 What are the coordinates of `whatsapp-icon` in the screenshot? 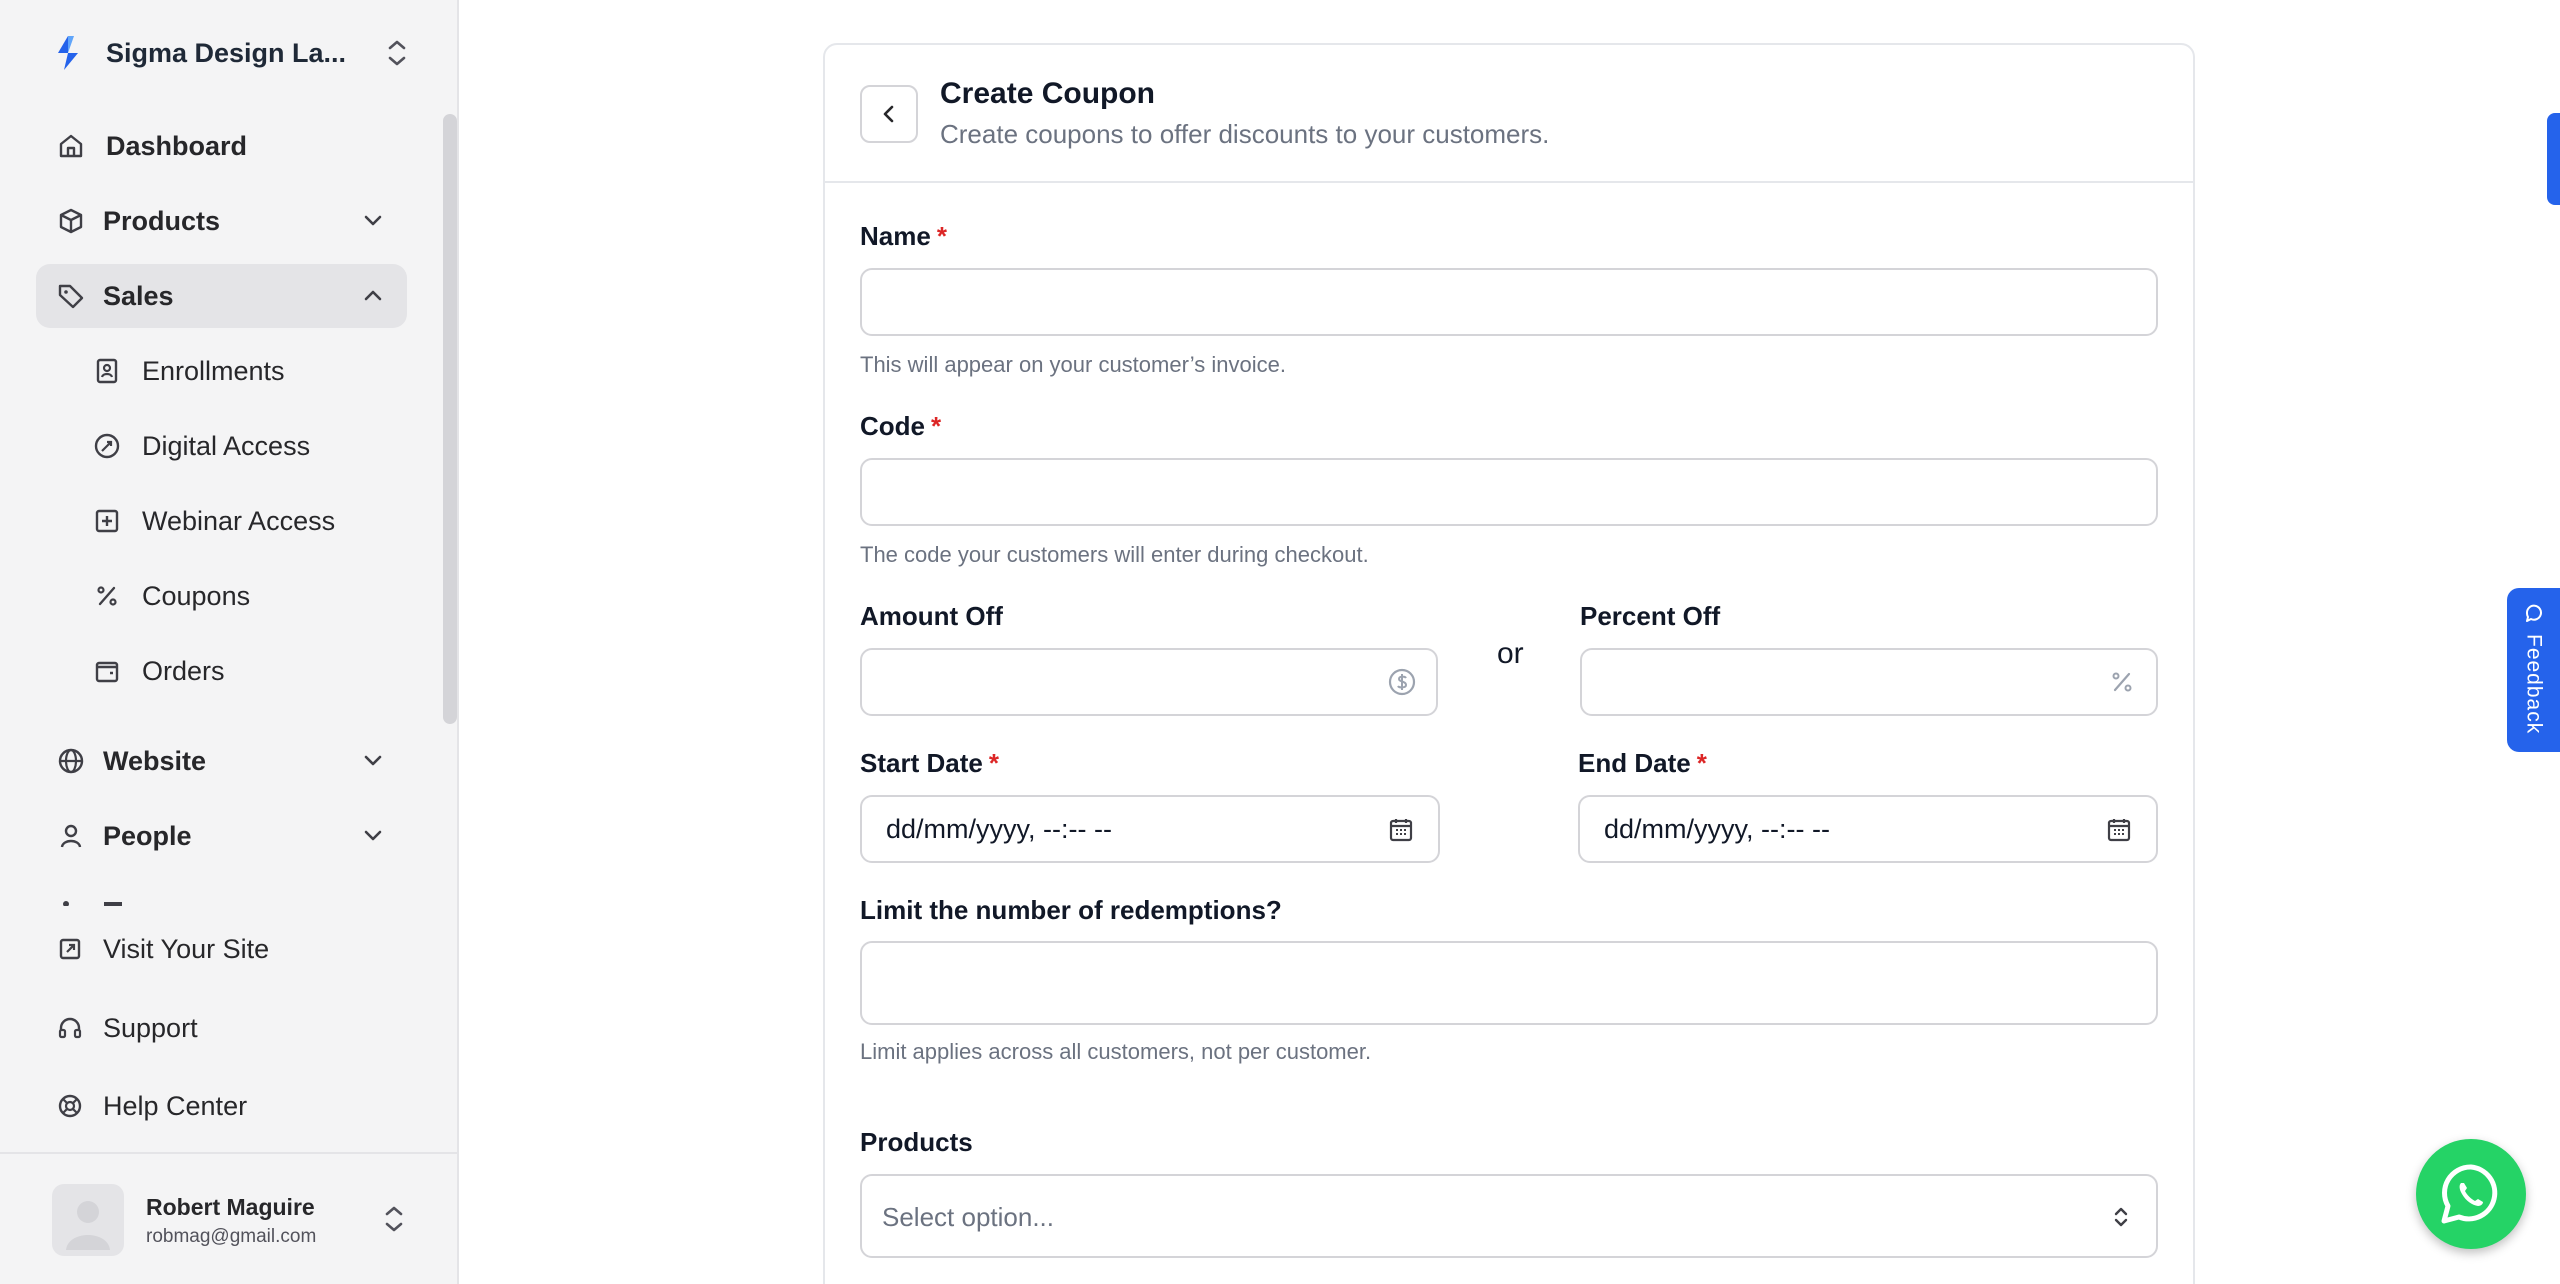 It's located at (2469, 1194).